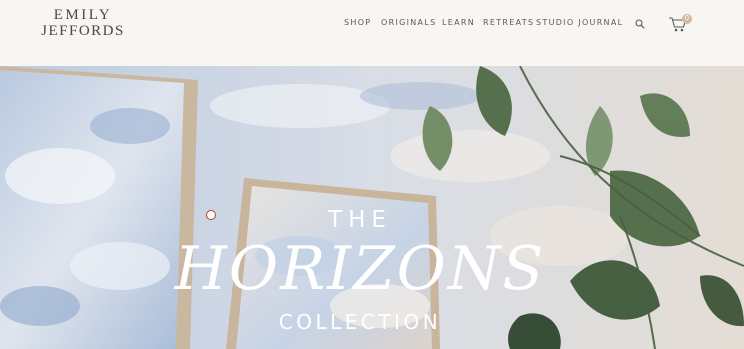 This screenshot has height=349, width=744. What do you see at coordinates (508, 22) in the screenshot?
I see `nav-item-retreats: RETREATS` at bounding box center [508, 22].